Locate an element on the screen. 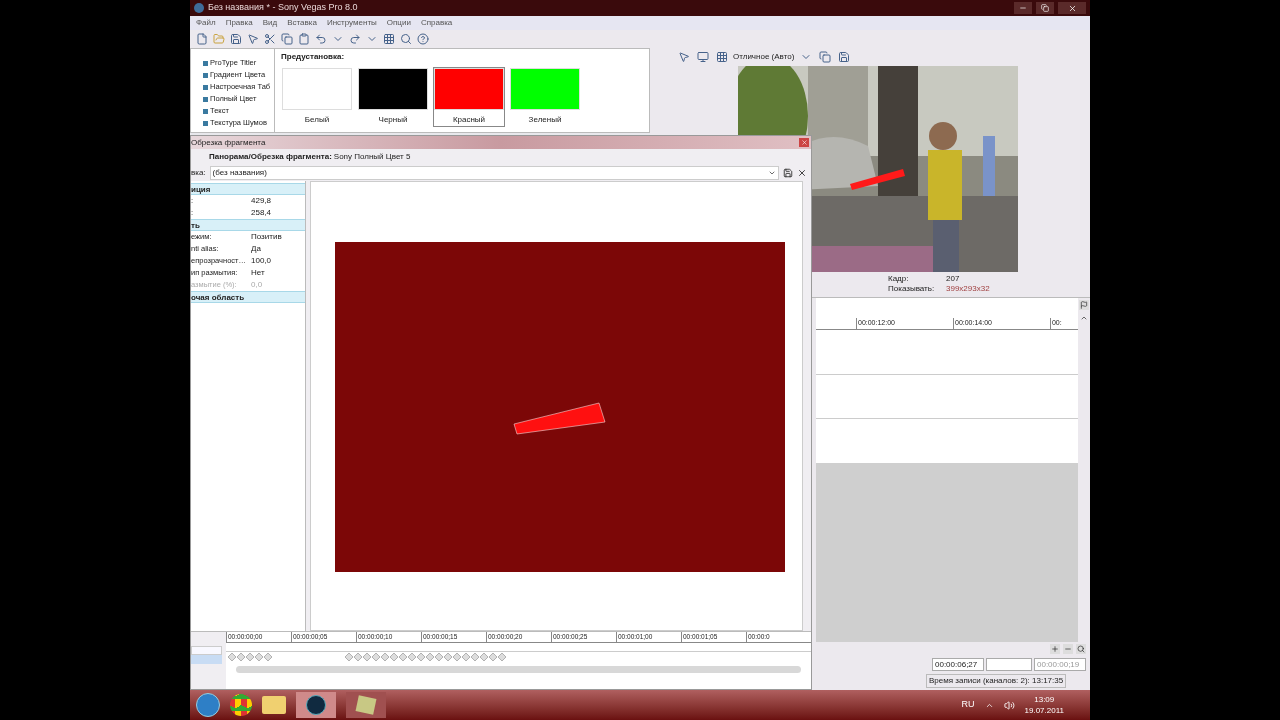  paste-icon is located at coordinates (303, 39).